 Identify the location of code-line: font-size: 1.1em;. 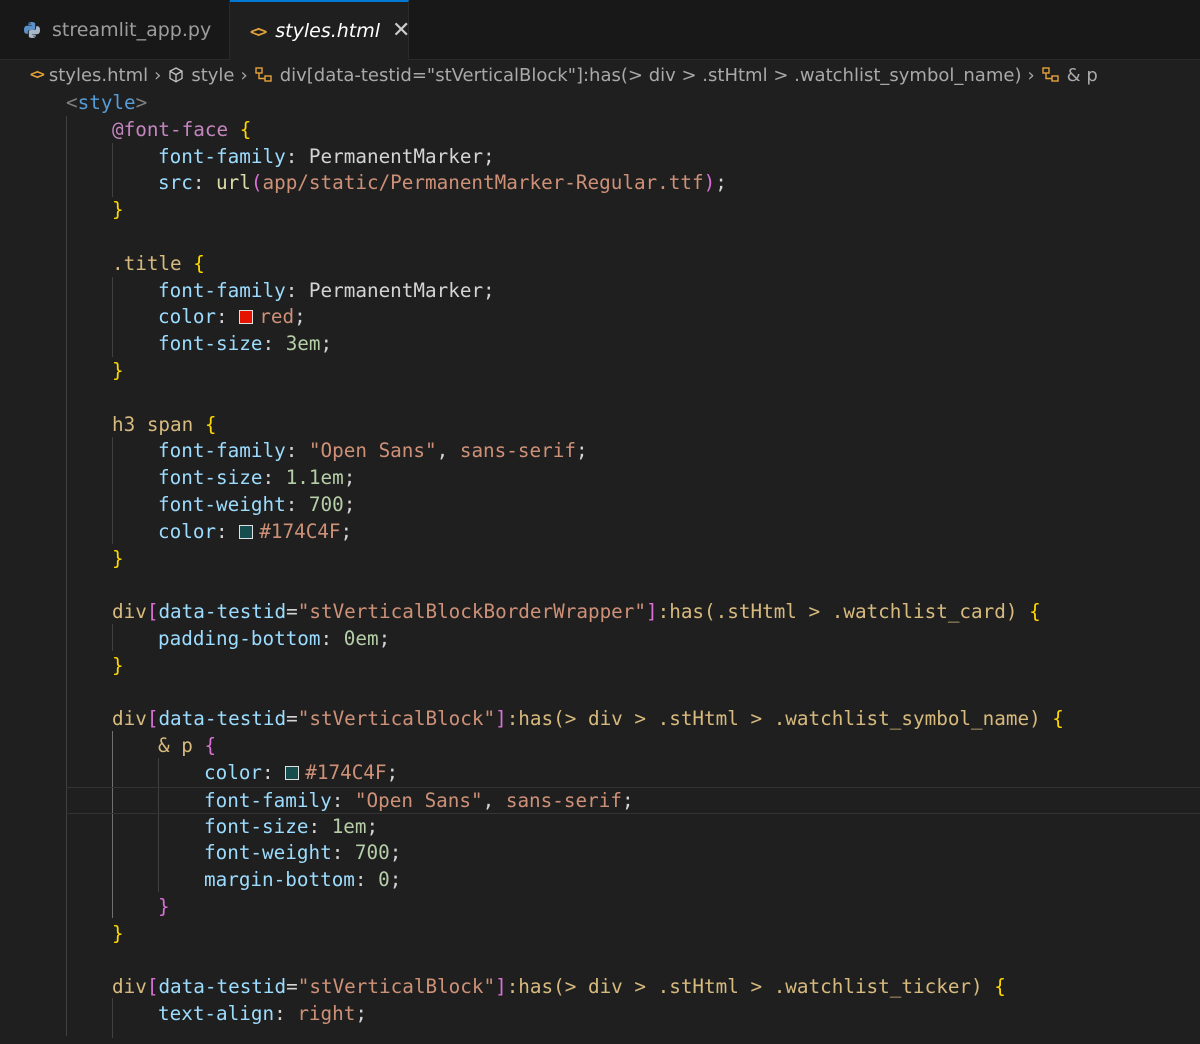
(257, 478).